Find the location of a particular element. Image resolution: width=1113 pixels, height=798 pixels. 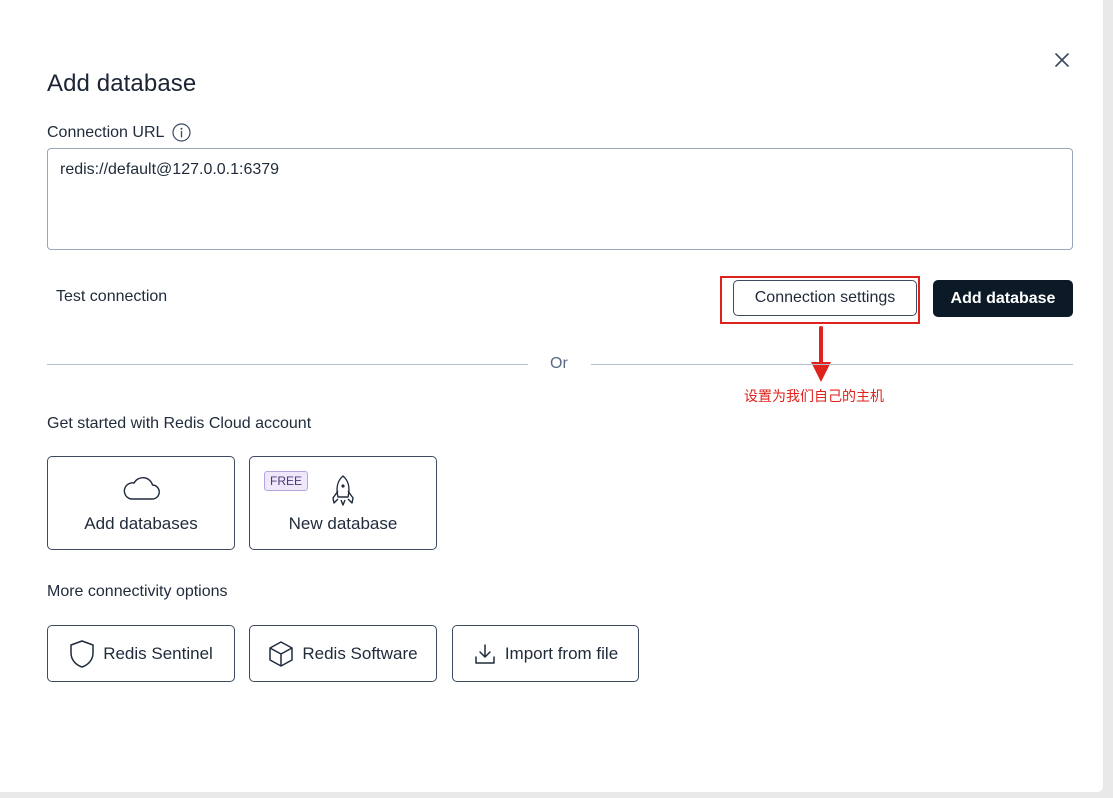

or-divider-text: Or is located at coordinates (559, 363).